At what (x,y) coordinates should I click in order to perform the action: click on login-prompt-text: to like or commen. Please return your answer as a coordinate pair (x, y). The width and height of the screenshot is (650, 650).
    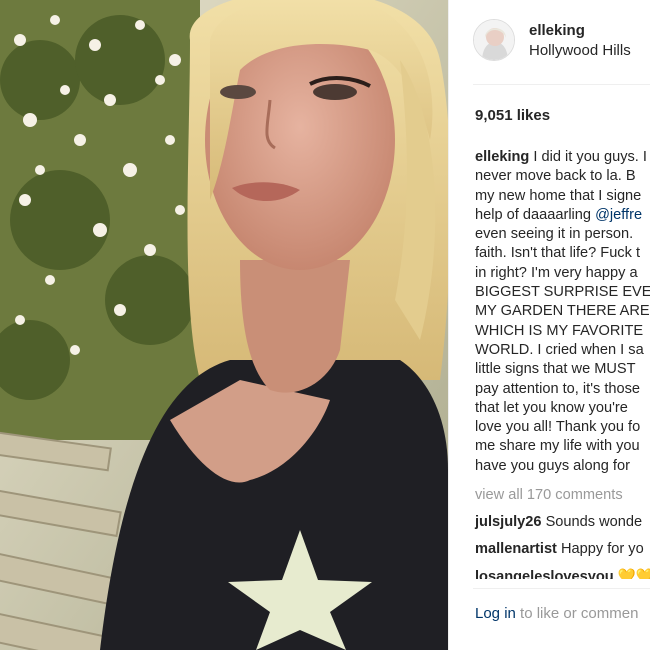
    Looking at the image, I should click on (577, 613).